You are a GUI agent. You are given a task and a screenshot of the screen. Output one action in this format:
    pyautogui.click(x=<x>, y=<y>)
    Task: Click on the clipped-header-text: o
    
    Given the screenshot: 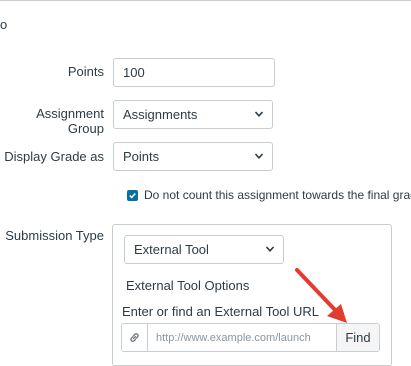 What is the action you would take?
    pyautogui.click(x=4, y=24)
    